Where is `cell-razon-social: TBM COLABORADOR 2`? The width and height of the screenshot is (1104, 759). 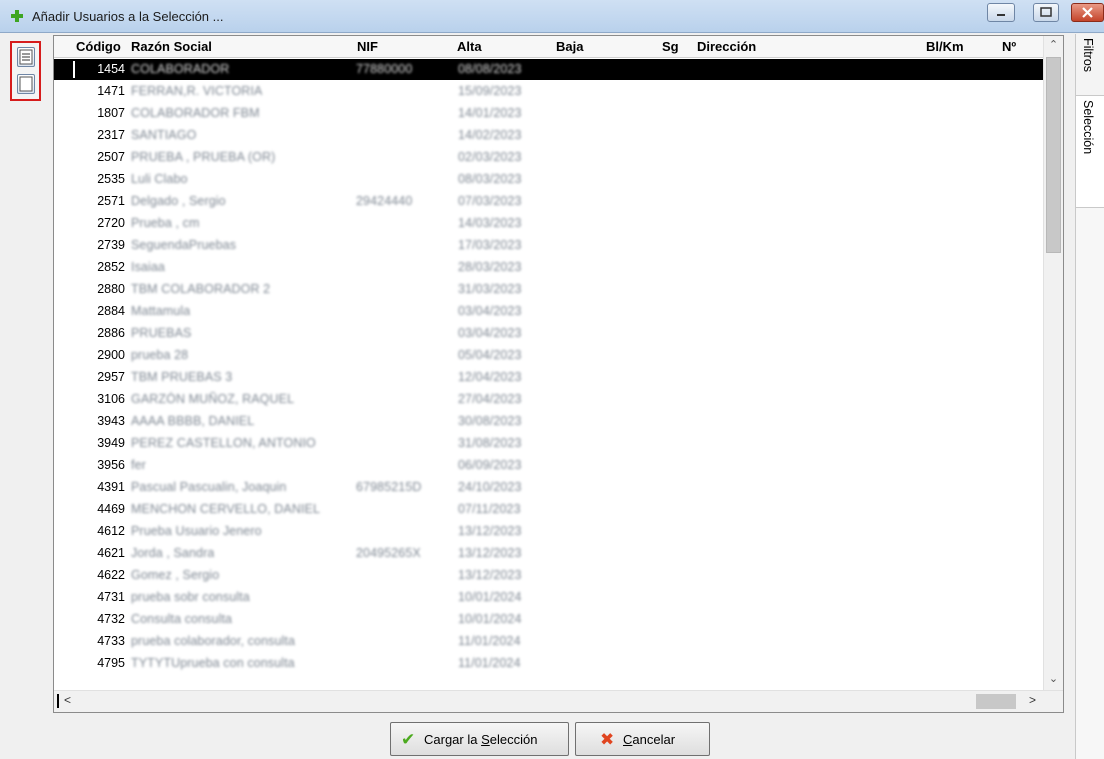
cell-razon-social: TBM COLABORADOR 2 is located at coordinates (201, 289).